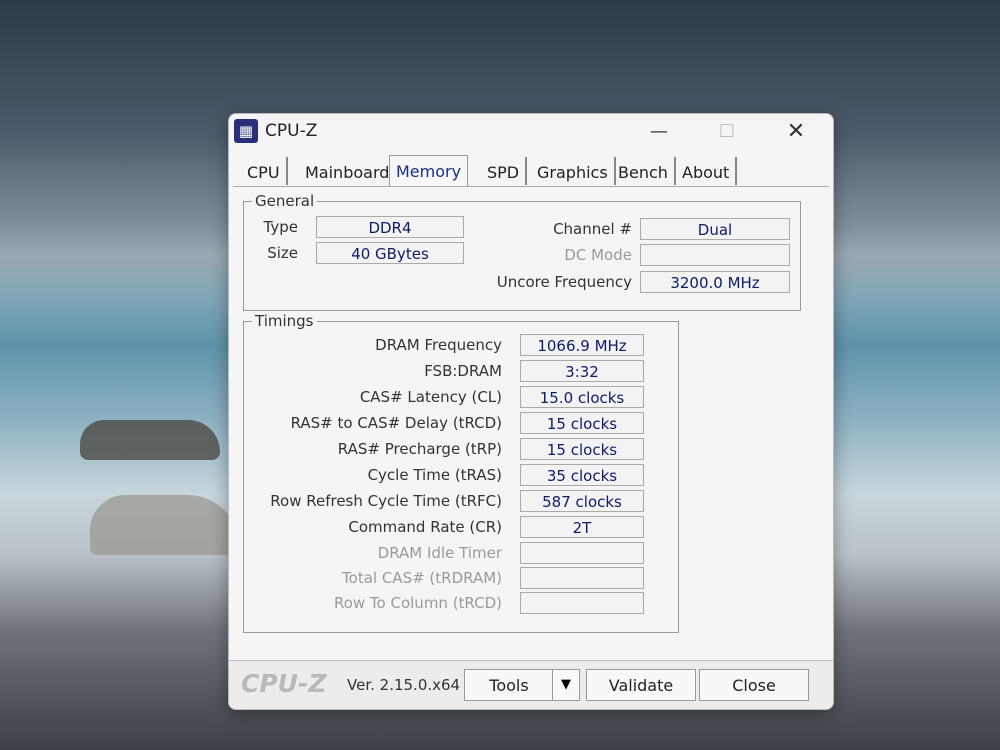  Describe the element at coordinates (417, 603) in the screenshot. I see `timing-label: Row To Column (tRCD)` at that location.